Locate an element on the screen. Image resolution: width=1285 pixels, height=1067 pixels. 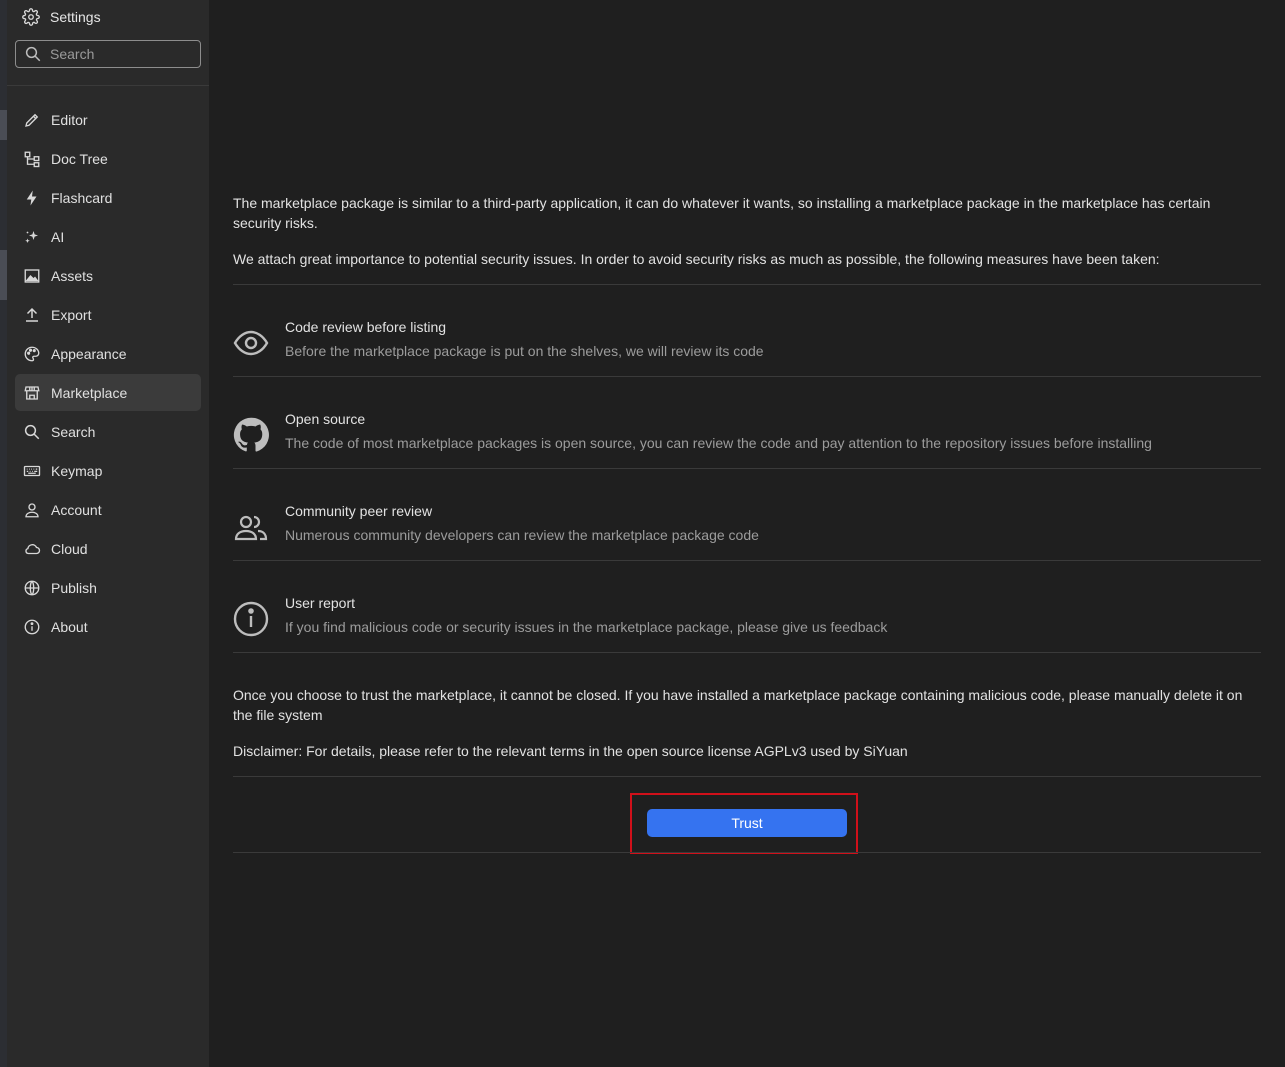
sidebar-item-appearance: Appearance is located at coordinates (108, 353).